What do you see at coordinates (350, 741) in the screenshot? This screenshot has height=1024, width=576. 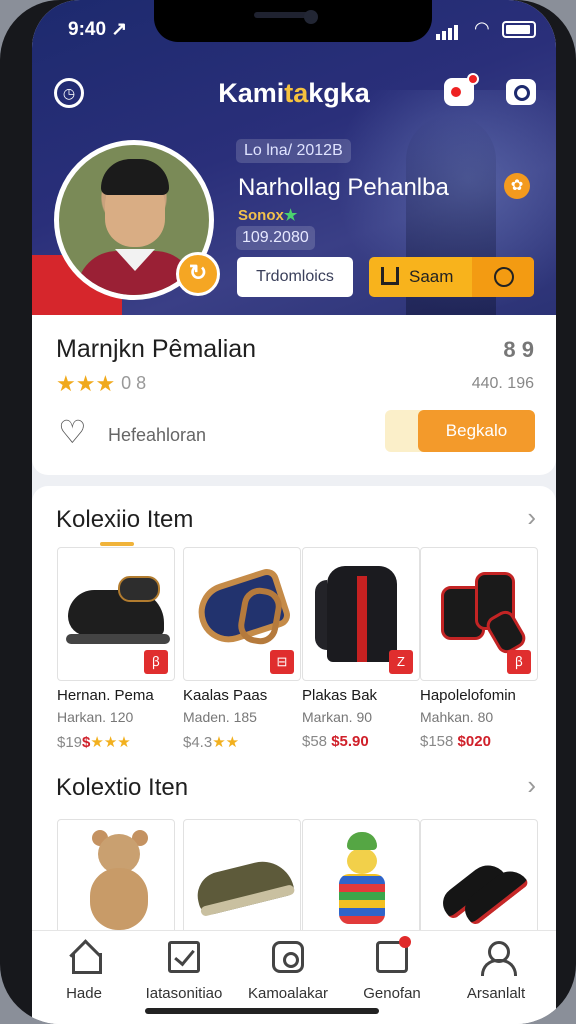 I see `price-new: $5.90` at bounding box center [350, 741].